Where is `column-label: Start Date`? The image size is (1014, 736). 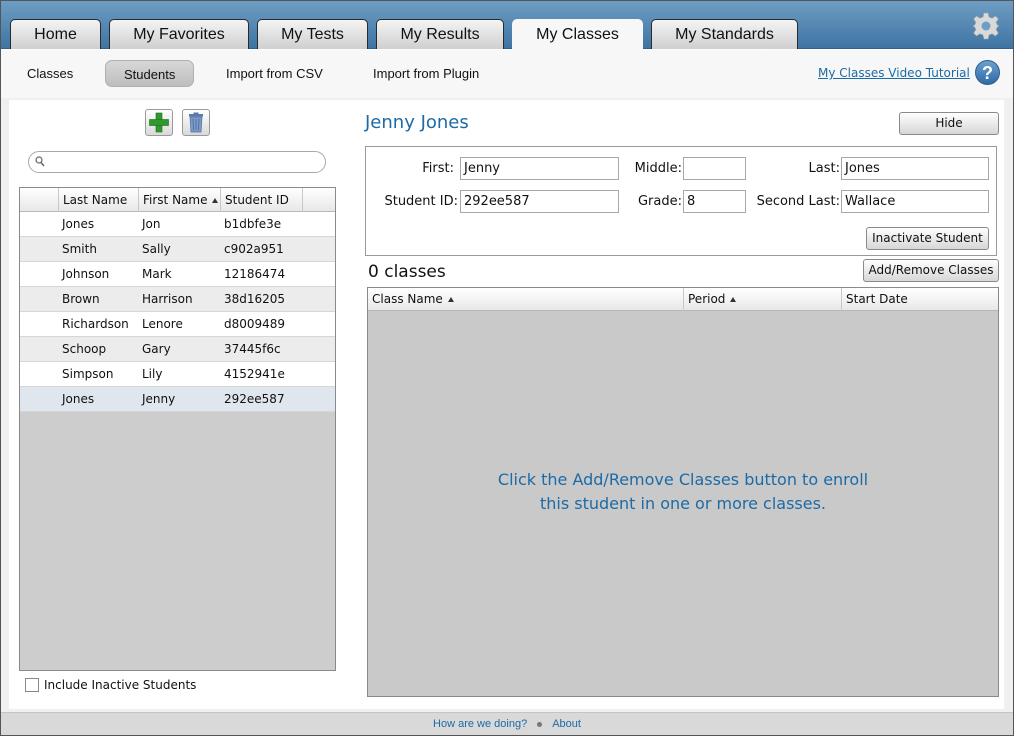
column-label: Start Date is located at coordinates (877, 299).